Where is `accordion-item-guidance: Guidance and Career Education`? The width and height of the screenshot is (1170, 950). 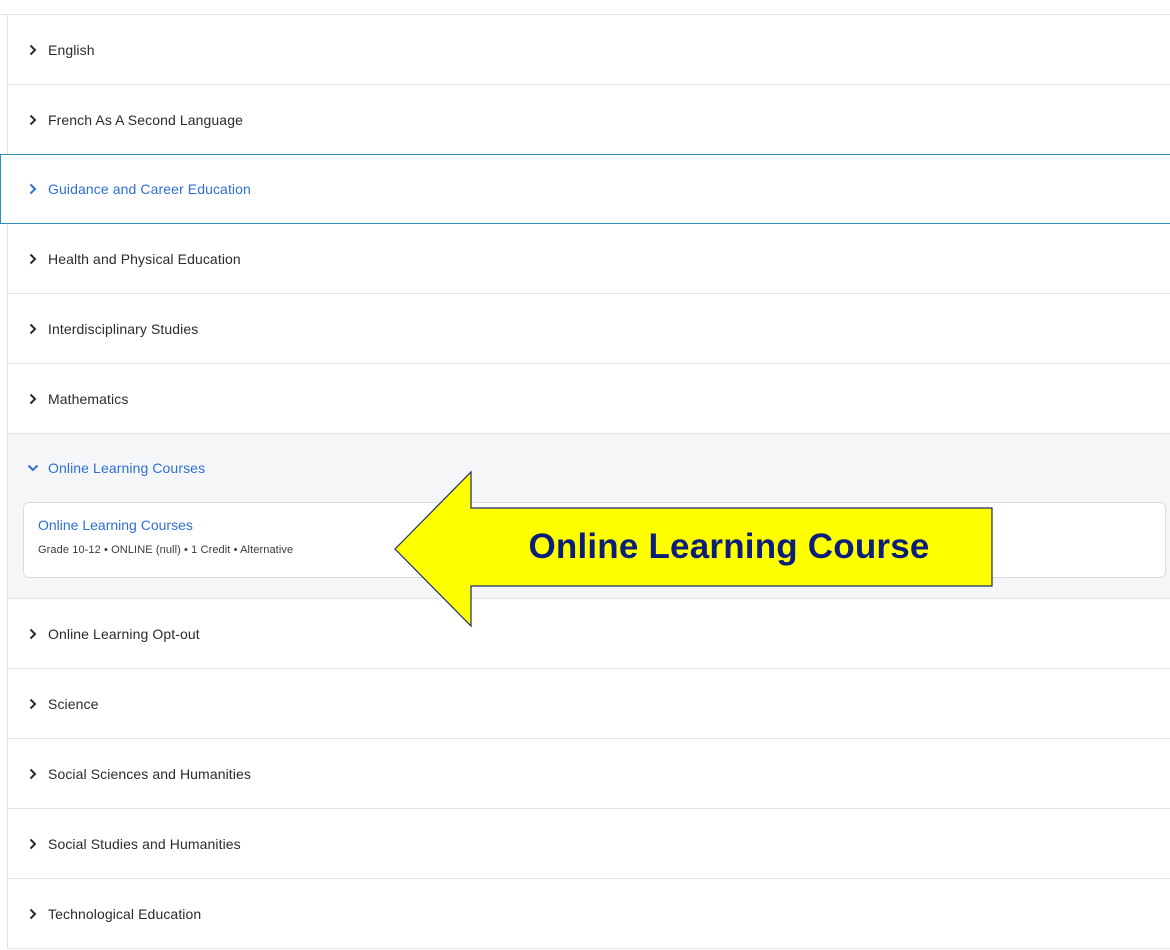
accordion-item-guidance: Guidance and Career Education is located at coordinates (585, 189).